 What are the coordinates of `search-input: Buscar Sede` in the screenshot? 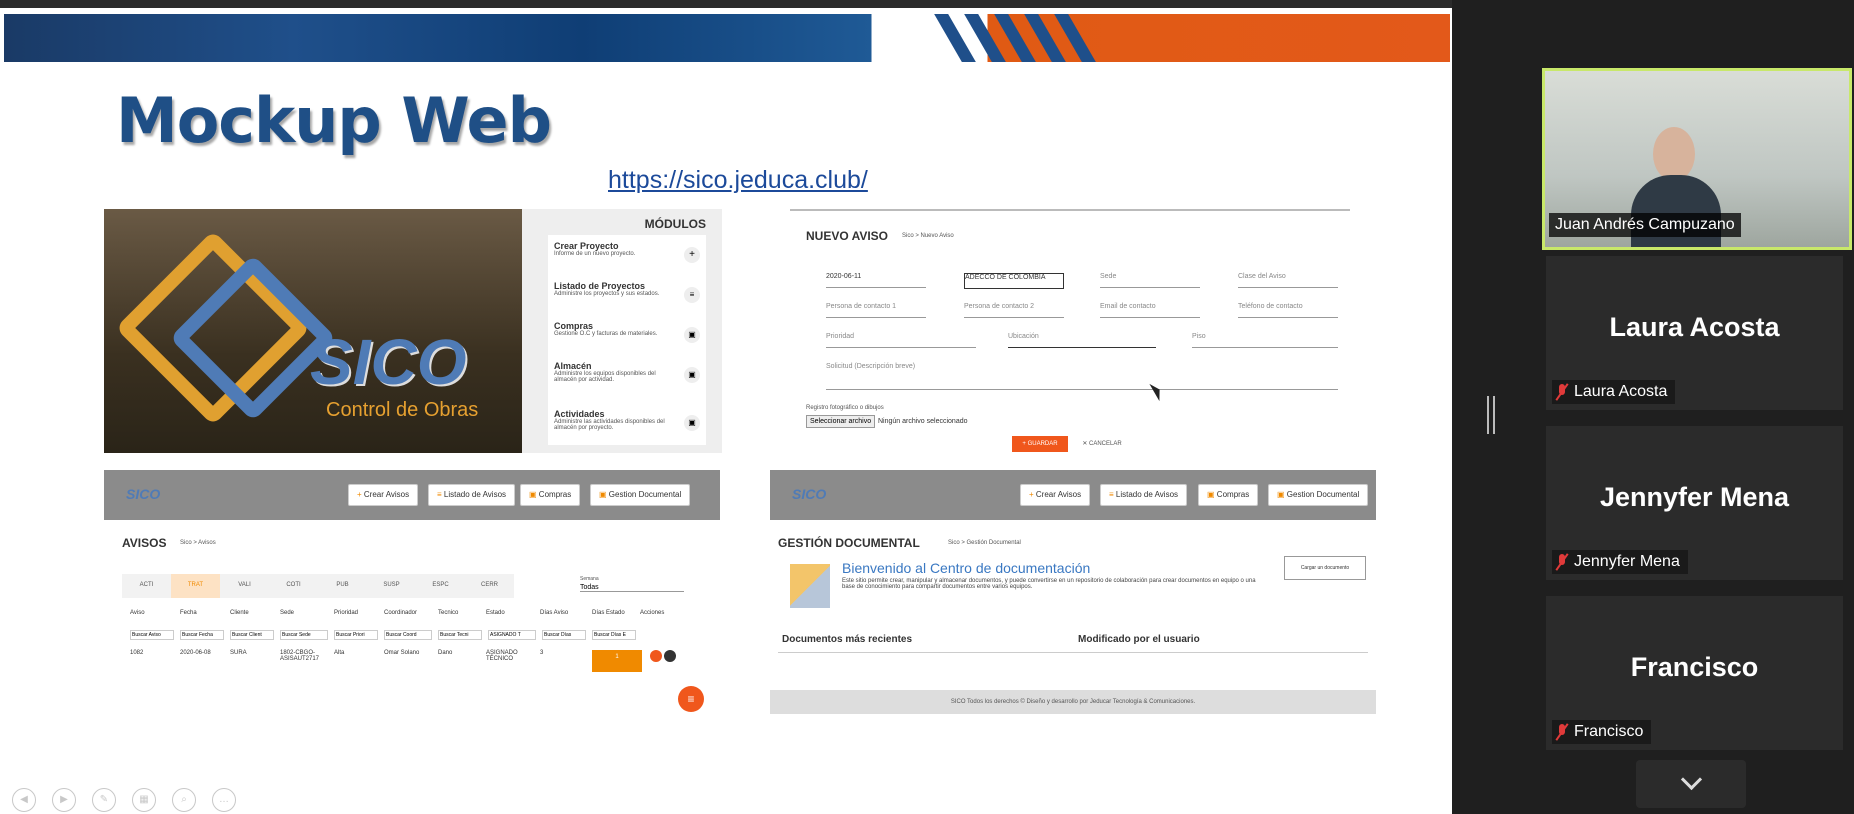 It's located at (304, 635).